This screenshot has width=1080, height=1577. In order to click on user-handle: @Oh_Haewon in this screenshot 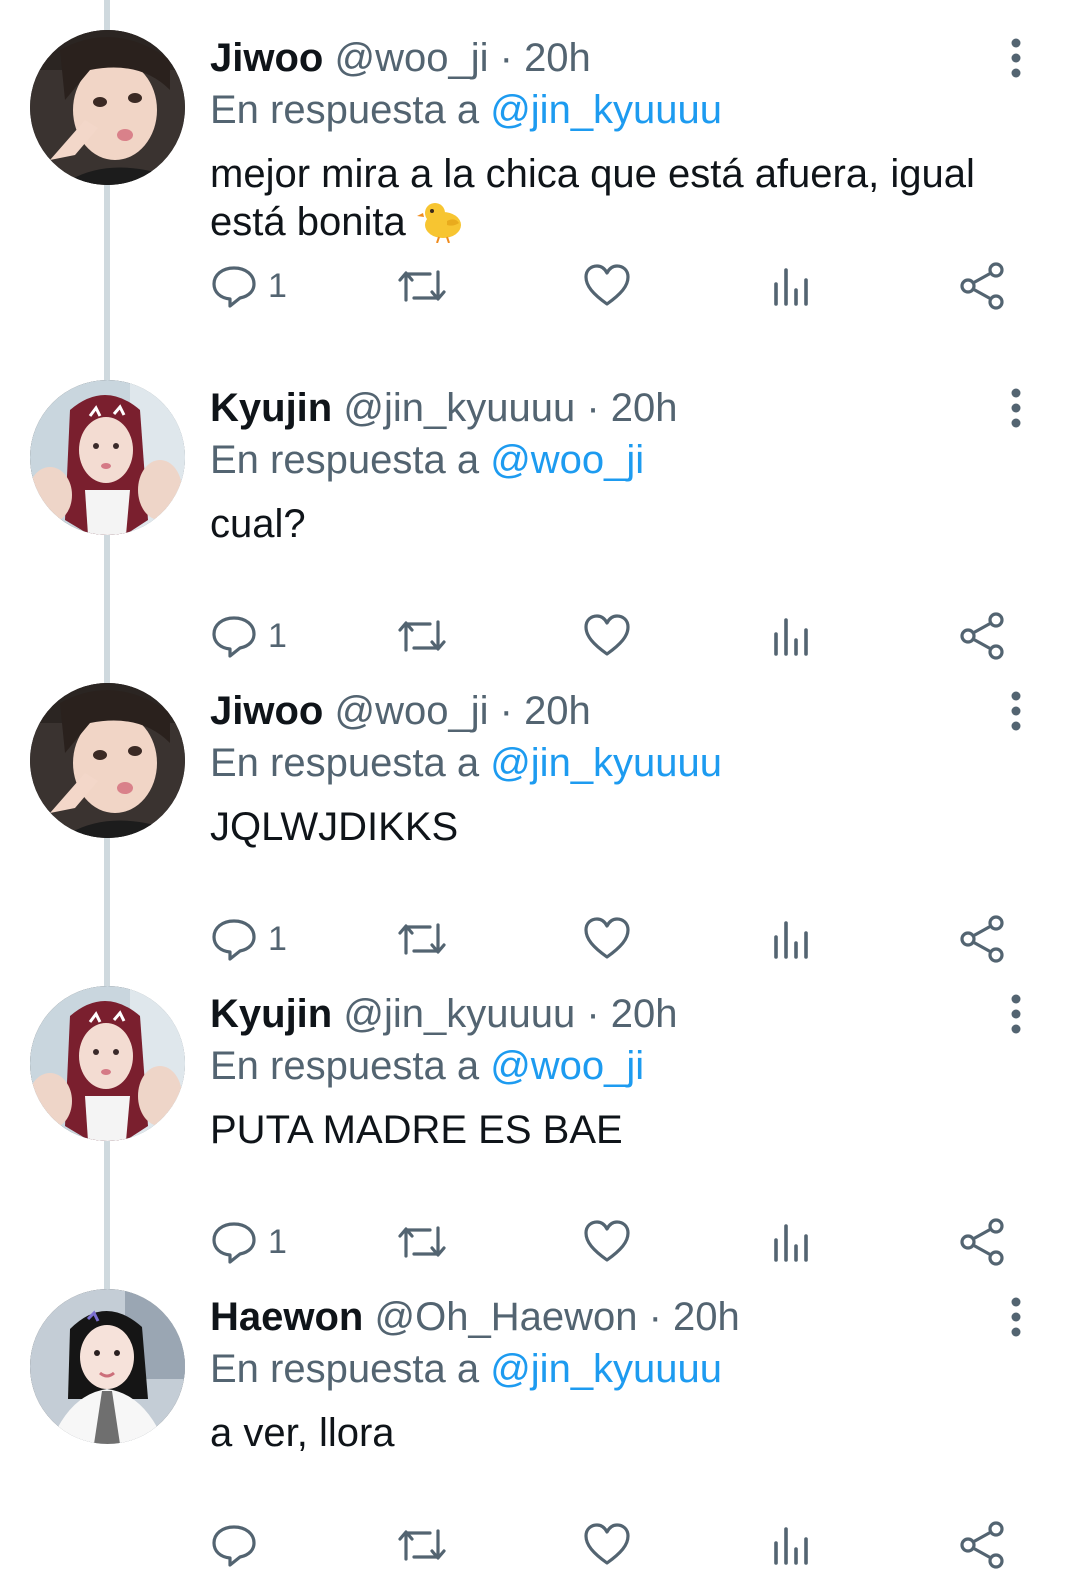, I will do `click(505, 1317)`.